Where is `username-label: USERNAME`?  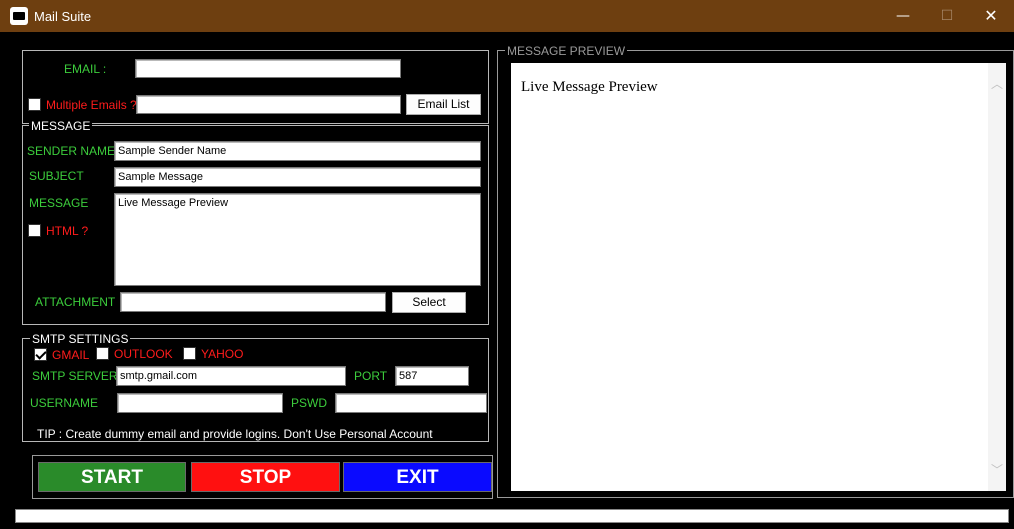
username-label: USERNAME is located at coordinates (64, 403).